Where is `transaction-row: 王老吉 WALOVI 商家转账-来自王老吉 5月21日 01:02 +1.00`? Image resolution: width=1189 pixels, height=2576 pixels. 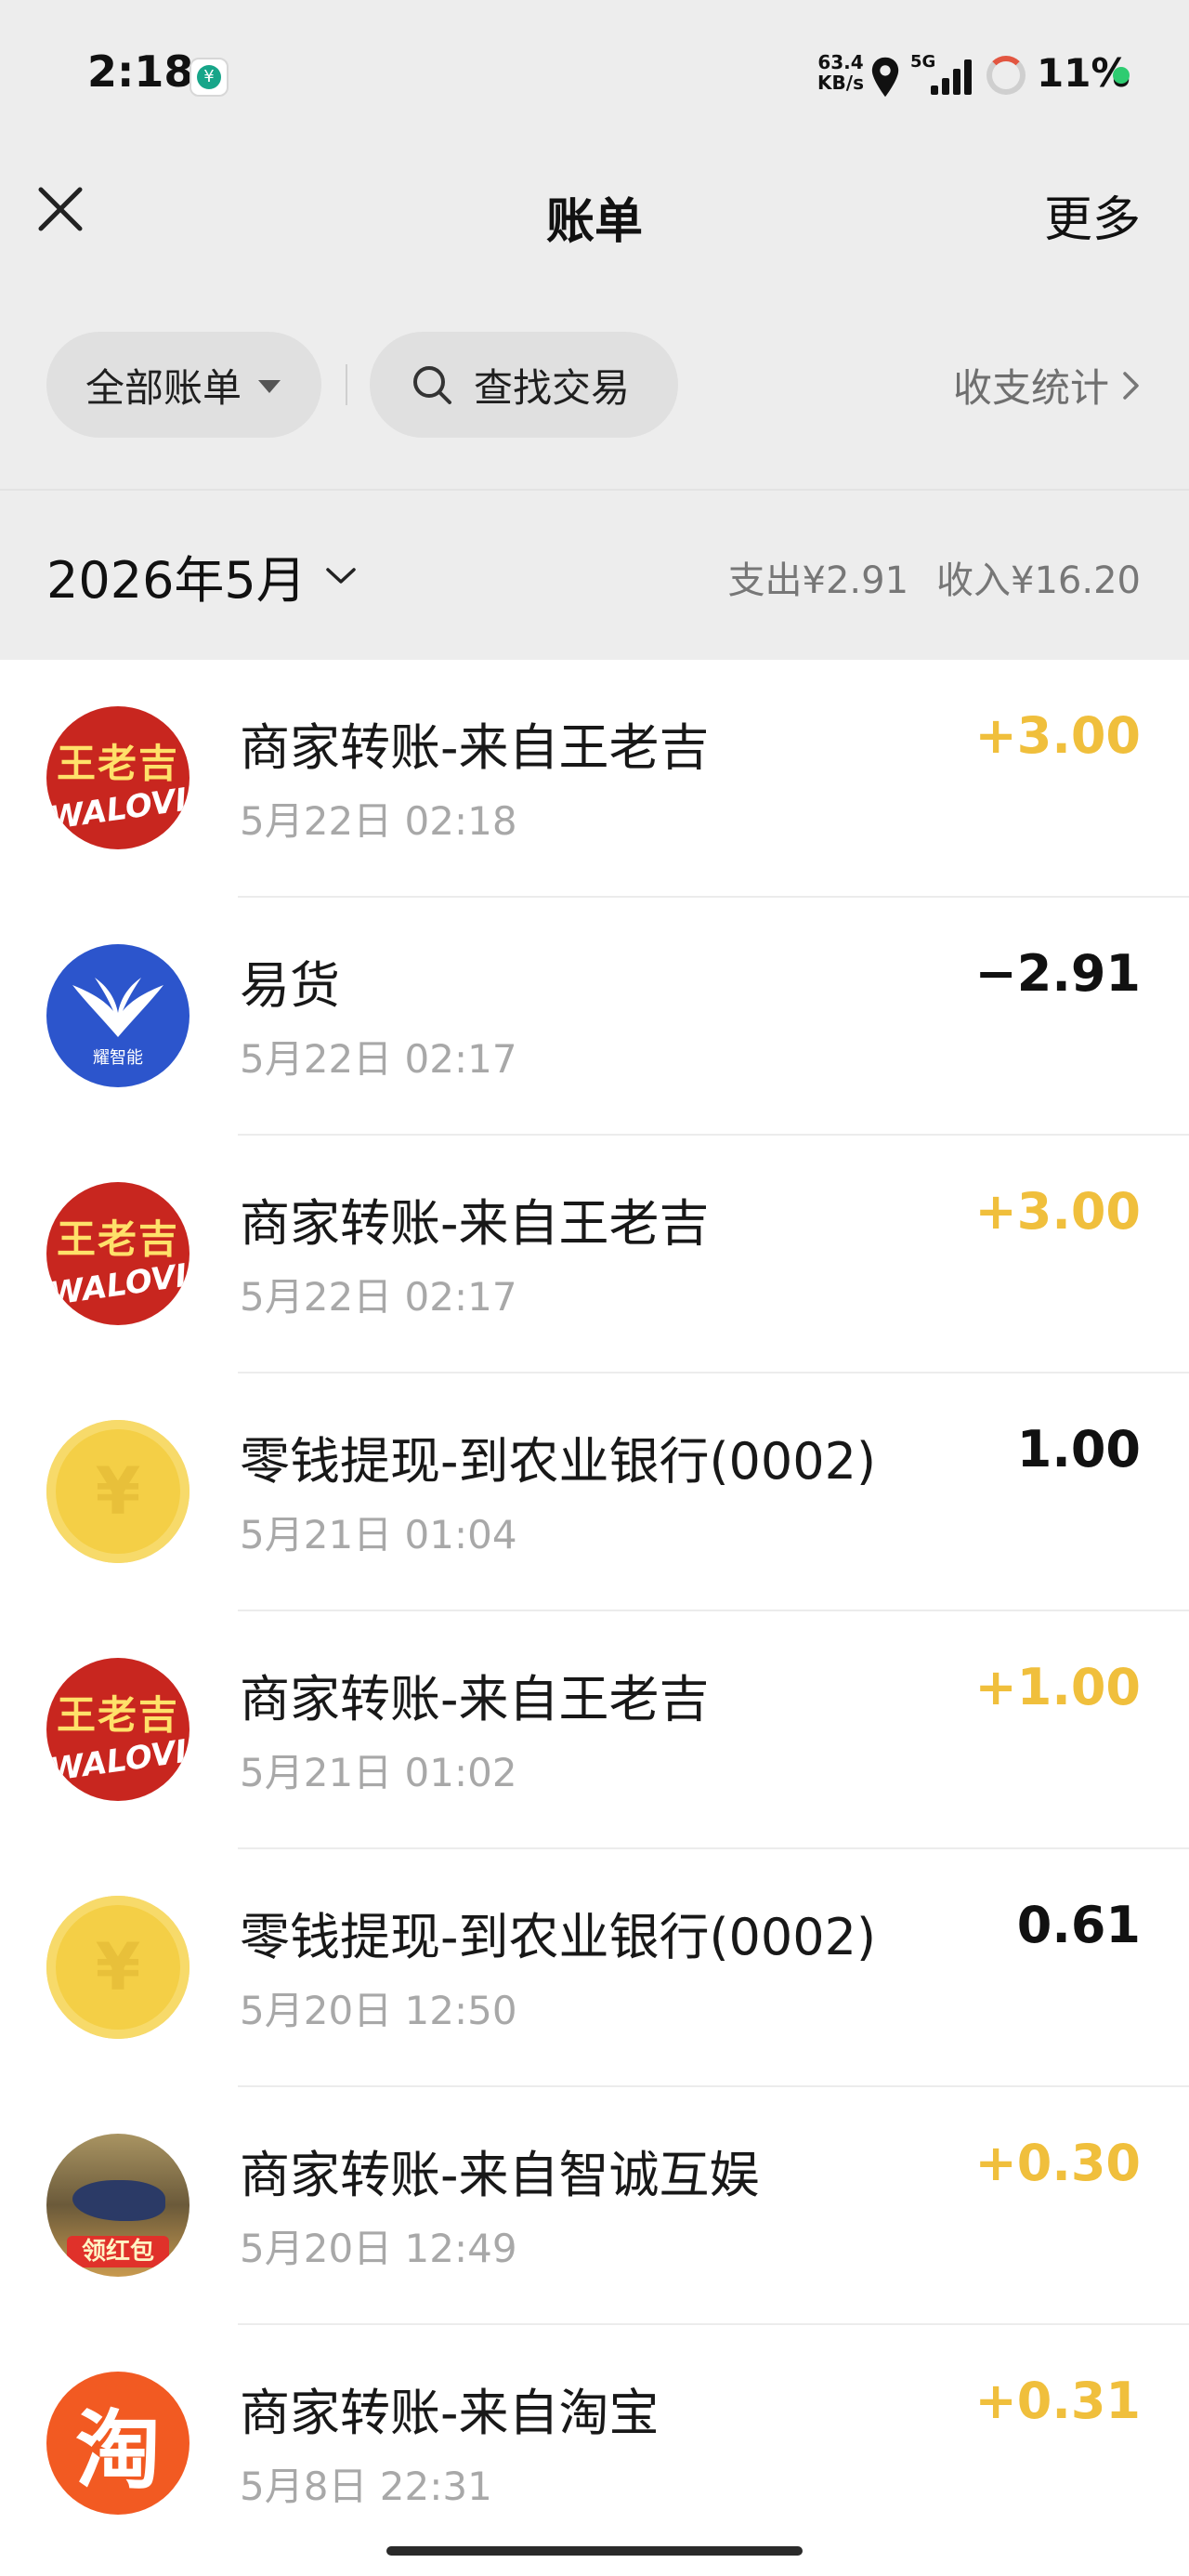
transaction-row: 王老吉 WALOVI 商家转账-来自王老吉 5月21日 01:02 +1.00 is located at coordinates (594, 1730).